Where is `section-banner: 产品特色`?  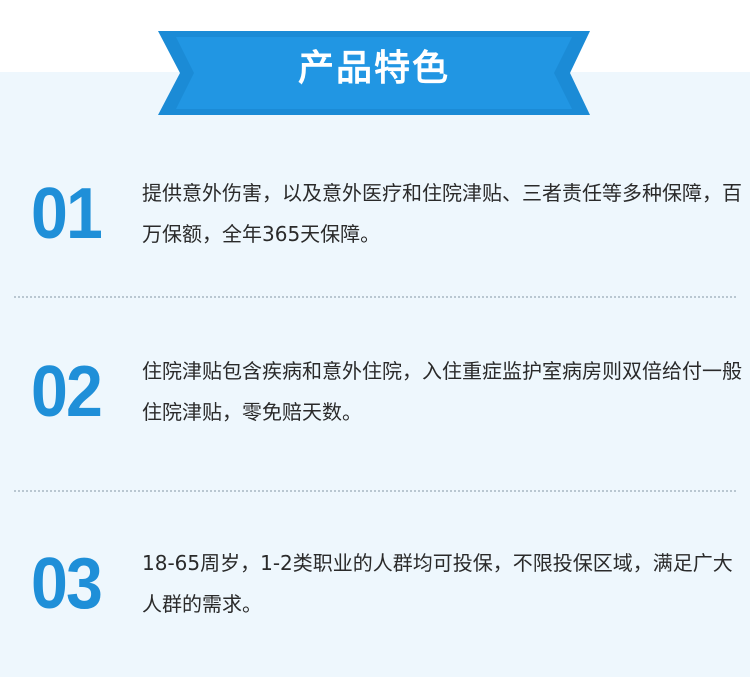
section-banner: 产品特色 is located at coordinates (374, 72).